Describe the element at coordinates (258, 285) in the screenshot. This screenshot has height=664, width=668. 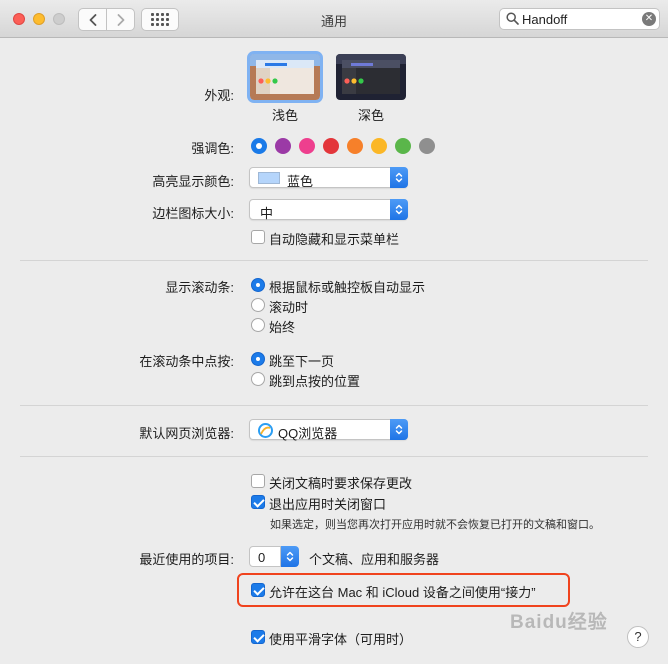
I see `scrollbars-auto-radio` at that location.